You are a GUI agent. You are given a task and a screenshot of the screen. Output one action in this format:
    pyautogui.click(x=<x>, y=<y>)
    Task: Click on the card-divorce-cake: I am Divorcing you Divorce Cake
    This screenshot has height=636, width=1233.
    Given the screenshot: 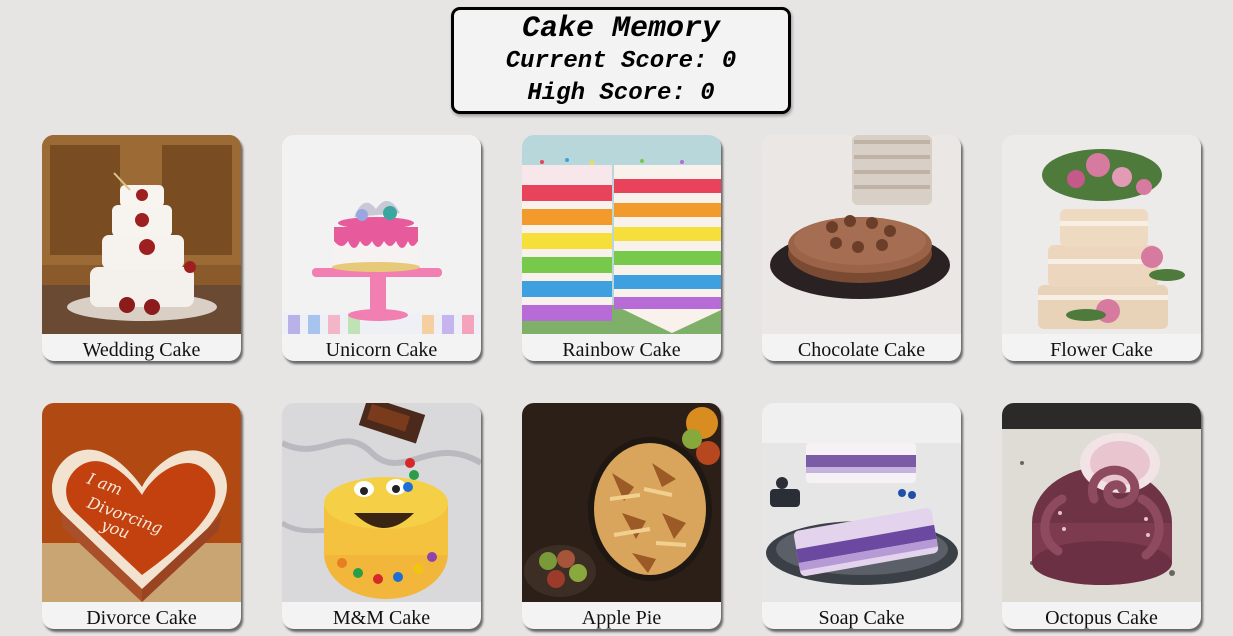 What is the action you would take?
    pyautogui.click(x=141, y=516)
    